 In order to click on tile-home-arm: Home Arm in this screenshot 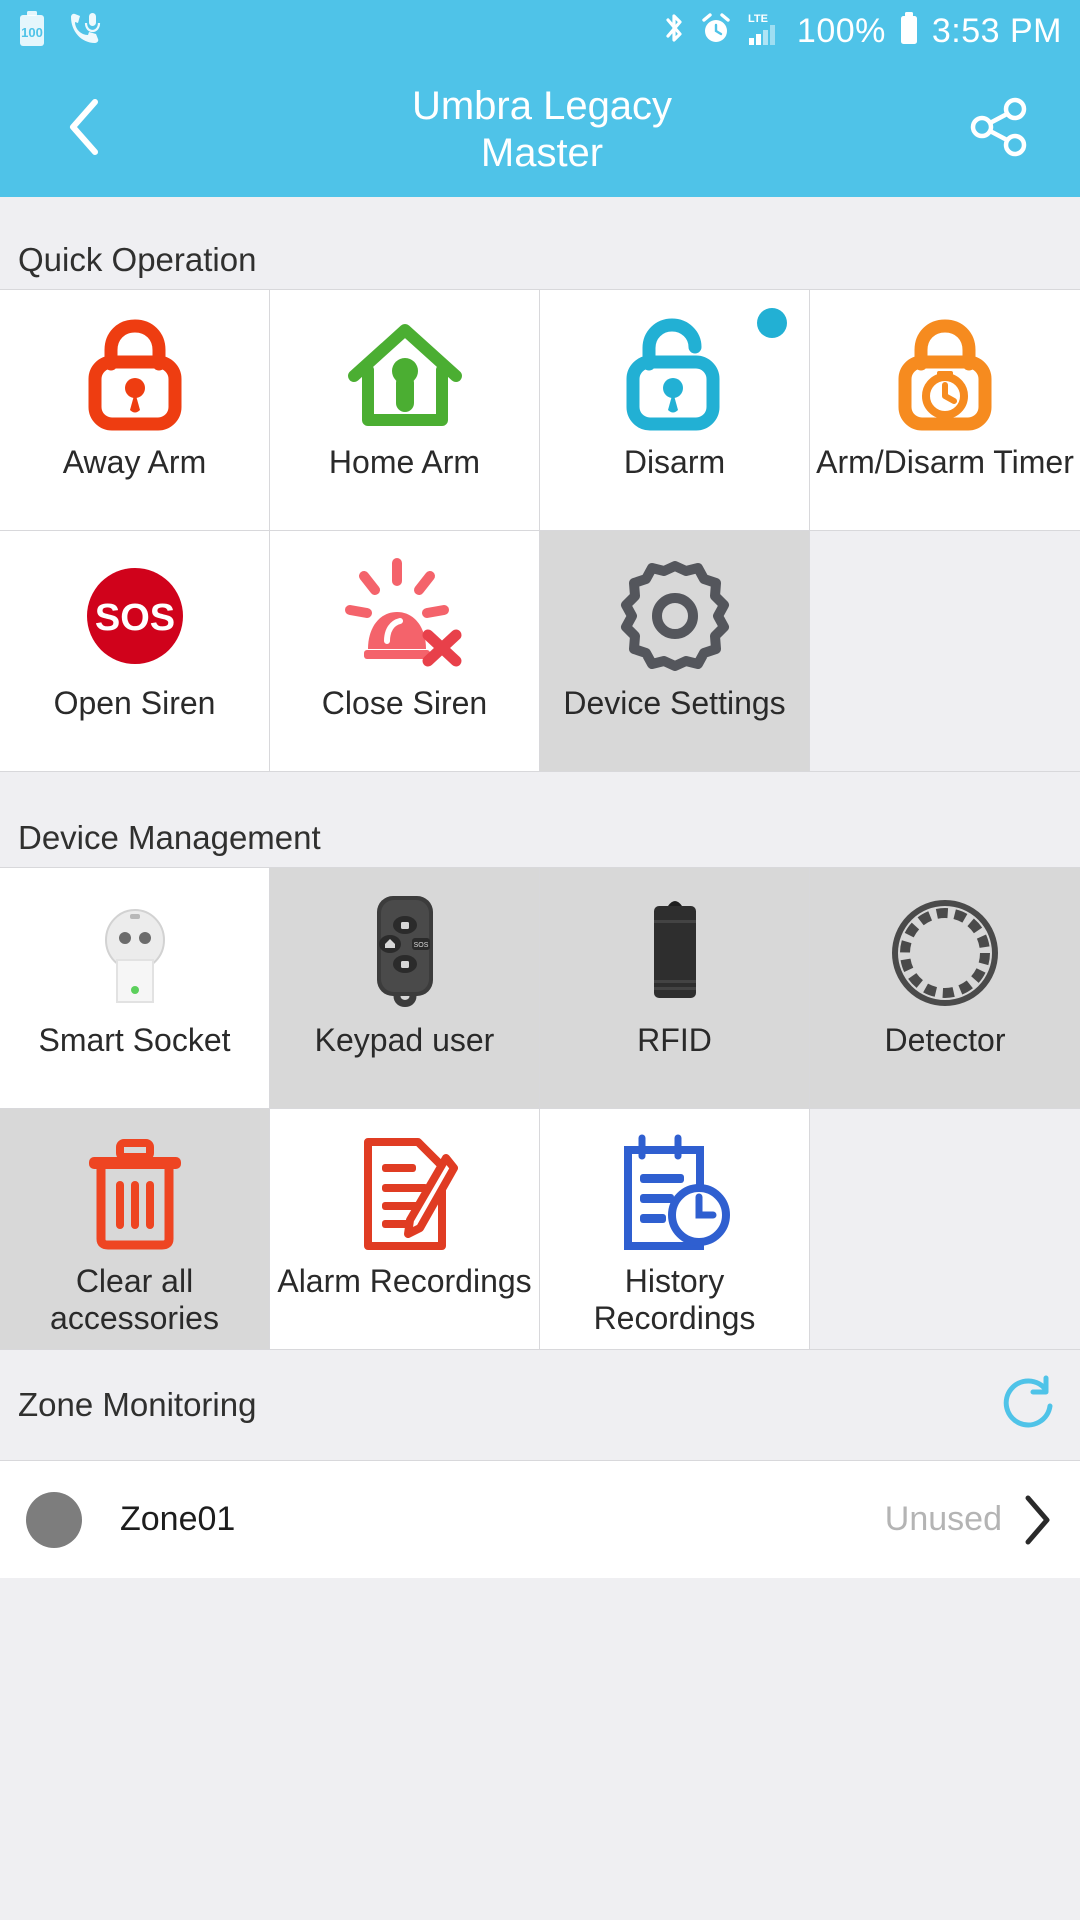, I will do `click(405, 410)`.